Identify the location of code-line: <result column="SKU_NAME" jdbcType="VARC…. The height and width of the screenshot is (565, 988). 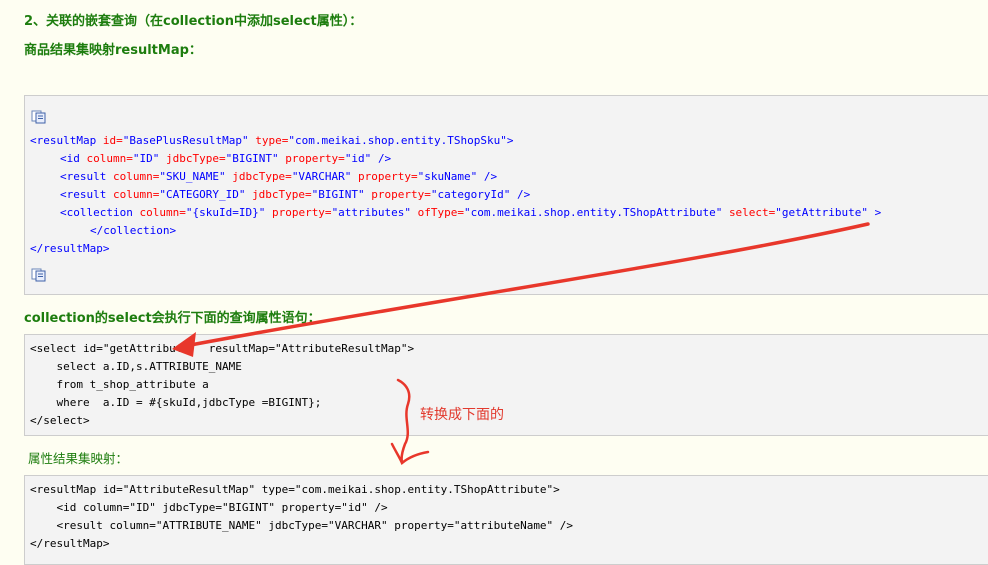
(279, 176).